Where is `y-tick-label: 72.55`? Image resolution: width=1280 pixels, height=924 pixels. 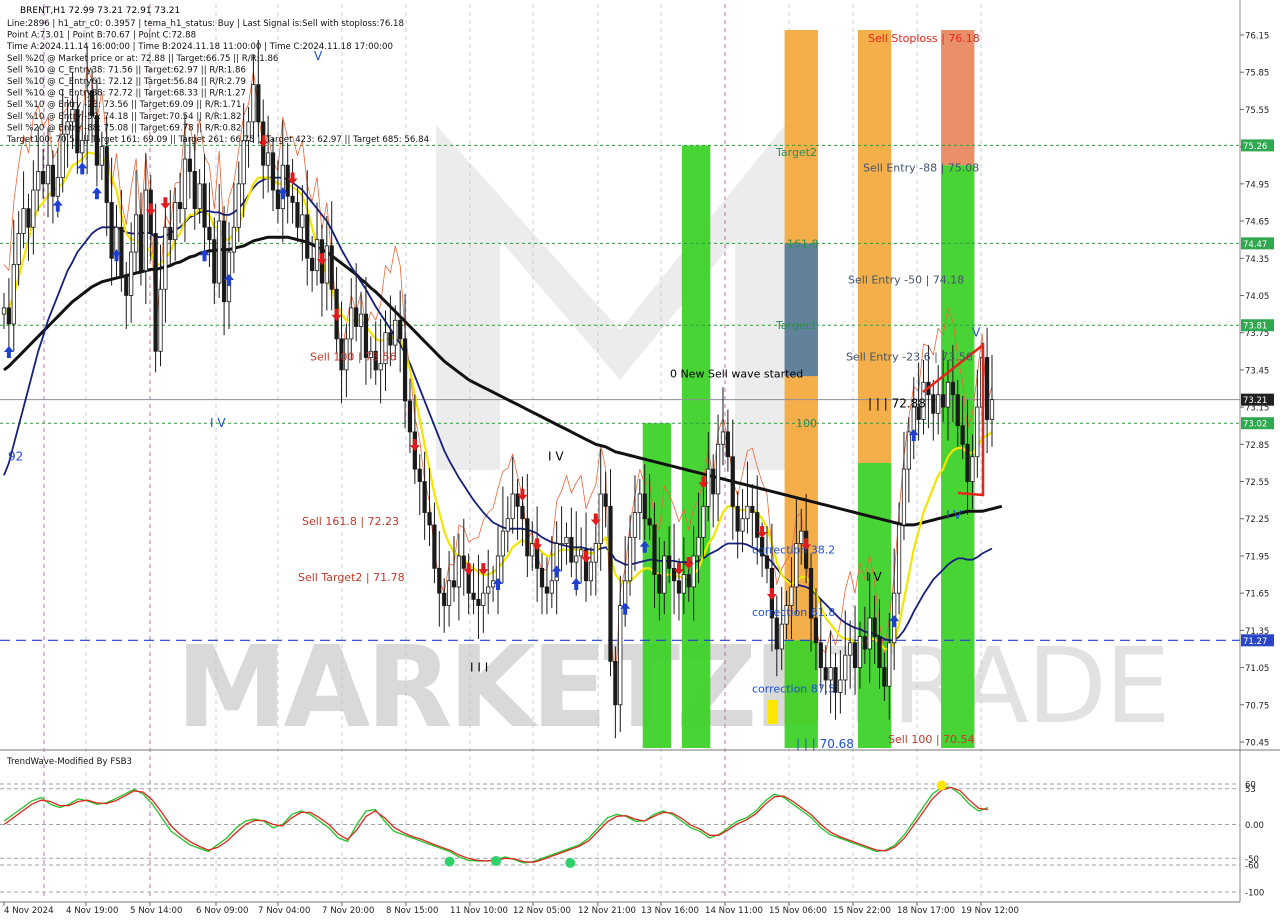
y-tick-label: 72.55 is located at coordinates (1257, 483).